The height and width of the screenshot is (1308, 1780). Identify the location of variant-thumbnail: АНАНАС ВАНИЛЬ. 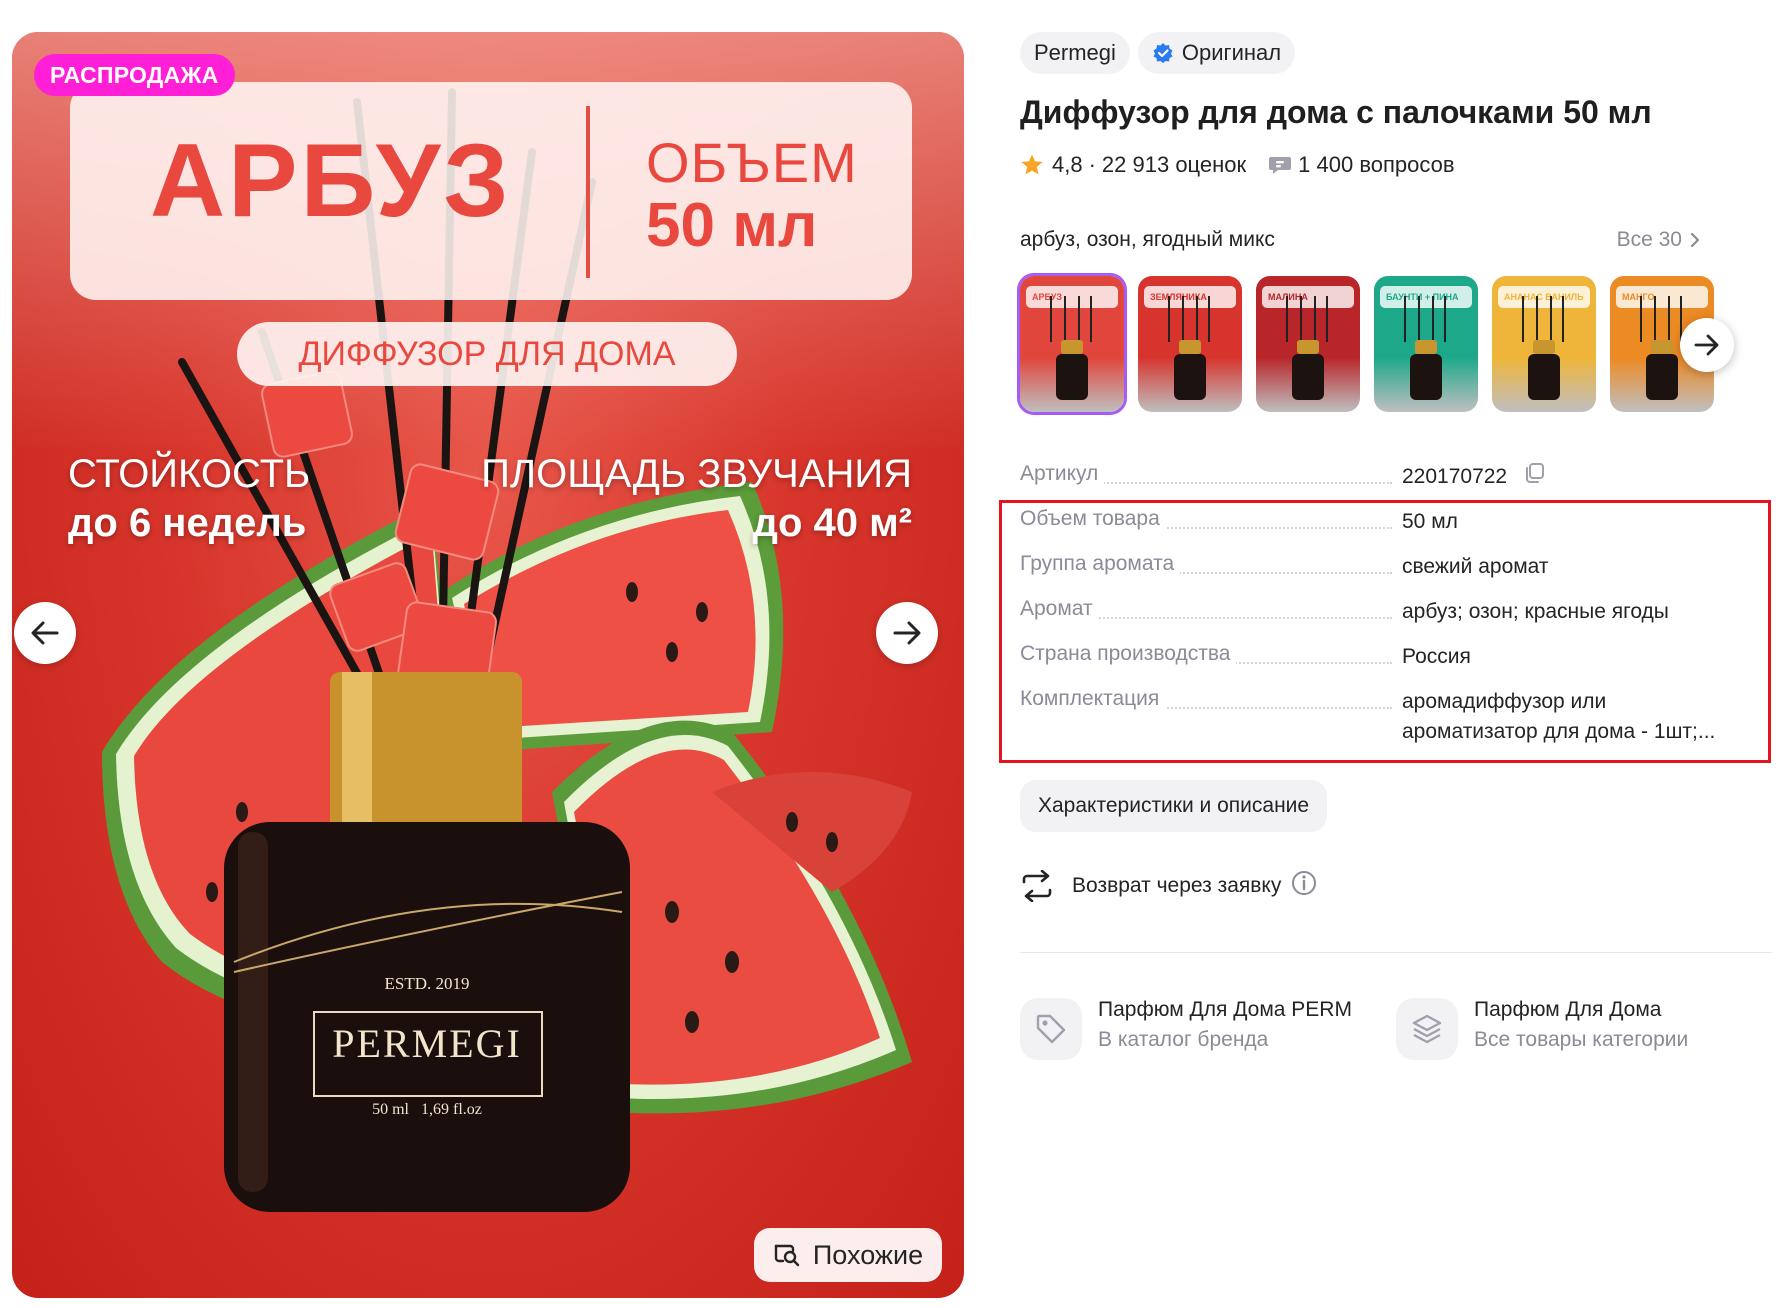
(1544, 344).